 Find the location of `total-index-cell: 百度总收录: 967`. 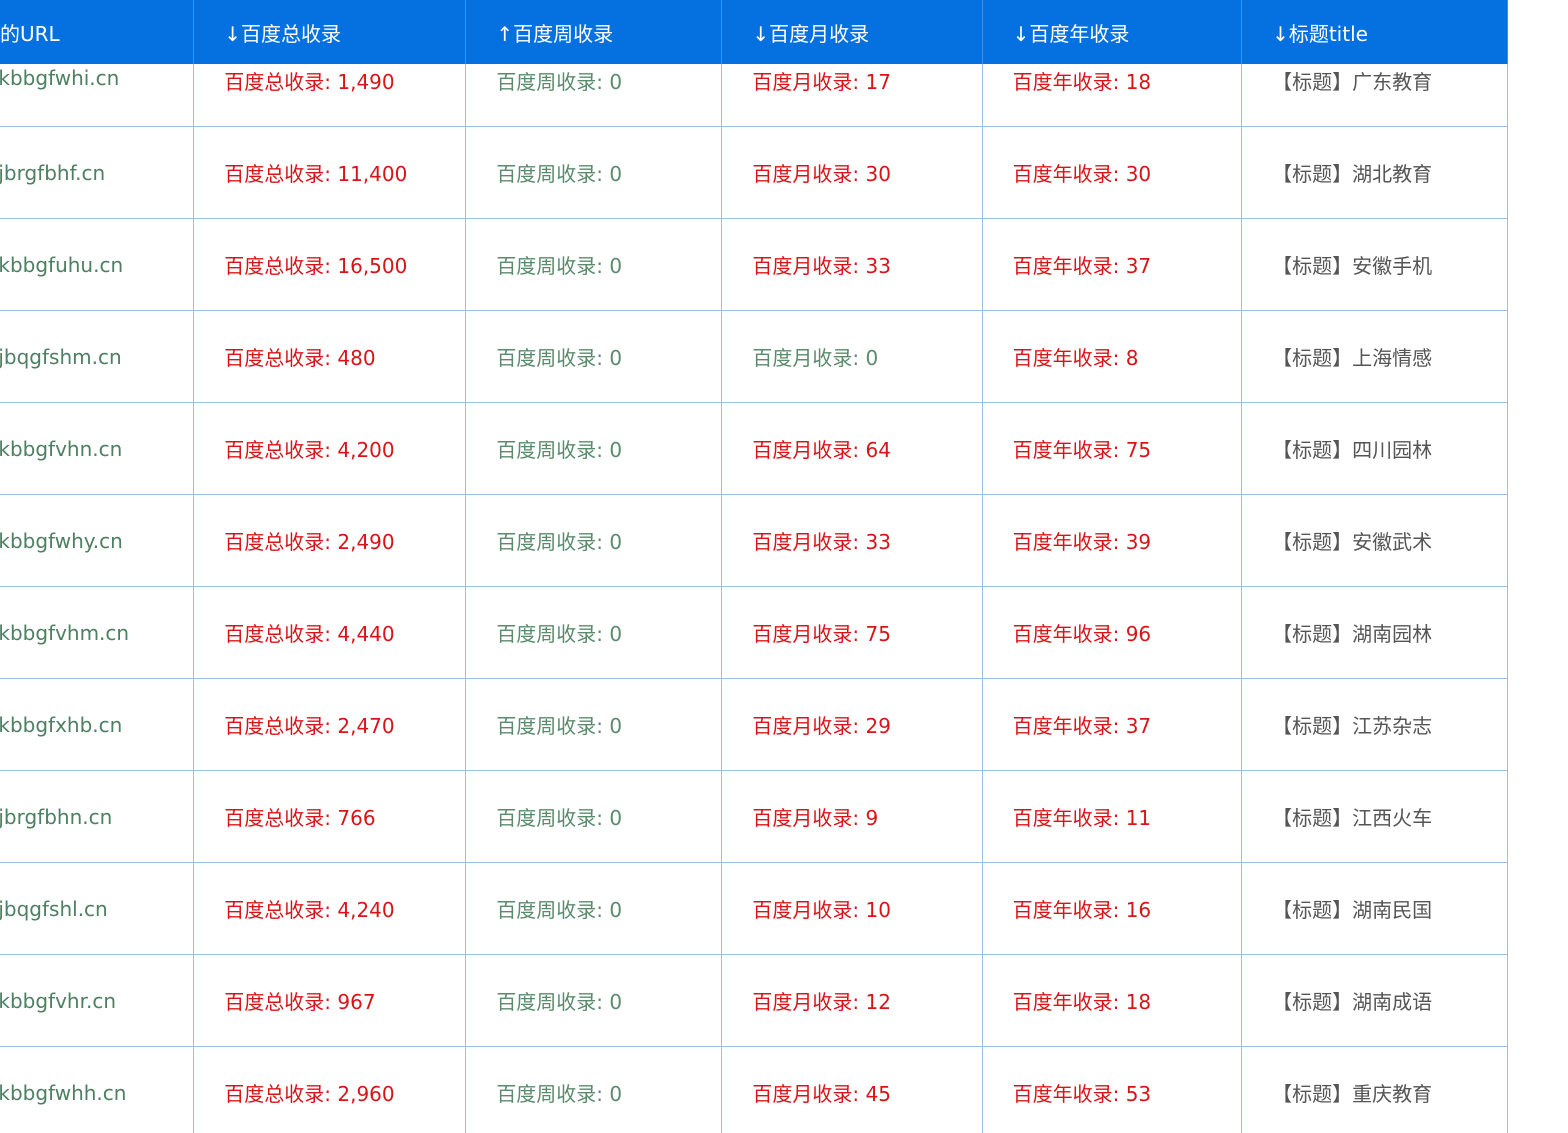

total-index-cell: 百度总收录: 967 is located at coordinates (330, 1000).